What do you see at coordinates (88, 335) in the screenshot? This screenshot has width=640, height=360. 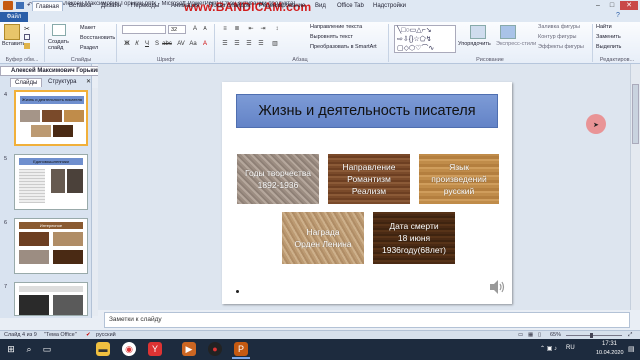 I see `spellcheck-icon: ✔` at bounding box center [88, 335].